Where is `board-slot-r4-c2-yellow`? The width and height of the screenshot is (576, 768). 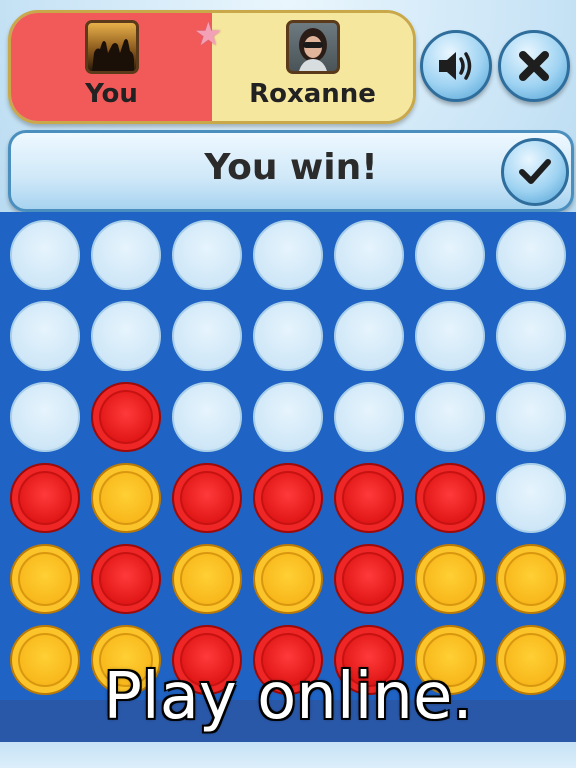
board-slot-r4-c2-yellow is located at coordinates (126, 498).